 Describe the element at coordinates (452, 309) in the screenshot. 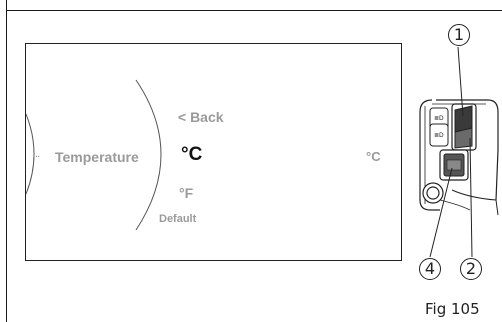

I see `figure-label: Fig 105` at that location.